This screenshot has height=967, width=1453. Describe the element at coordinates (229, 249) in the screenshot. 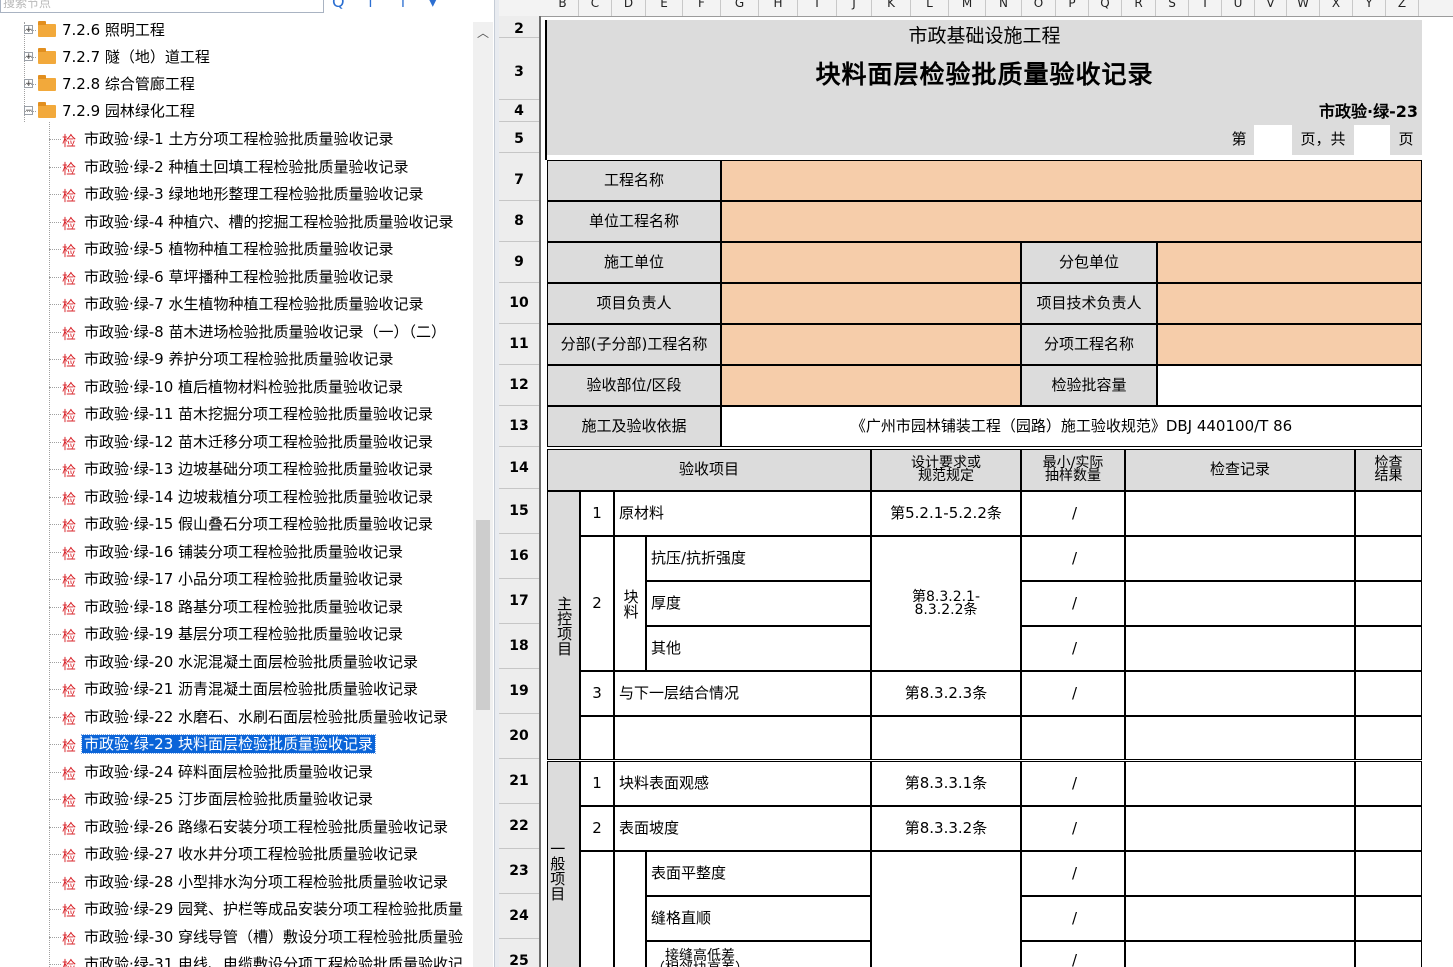

I see `tree-item: 检市政验·绿-5 植物种植工程检验批质量验收记录` at that location.